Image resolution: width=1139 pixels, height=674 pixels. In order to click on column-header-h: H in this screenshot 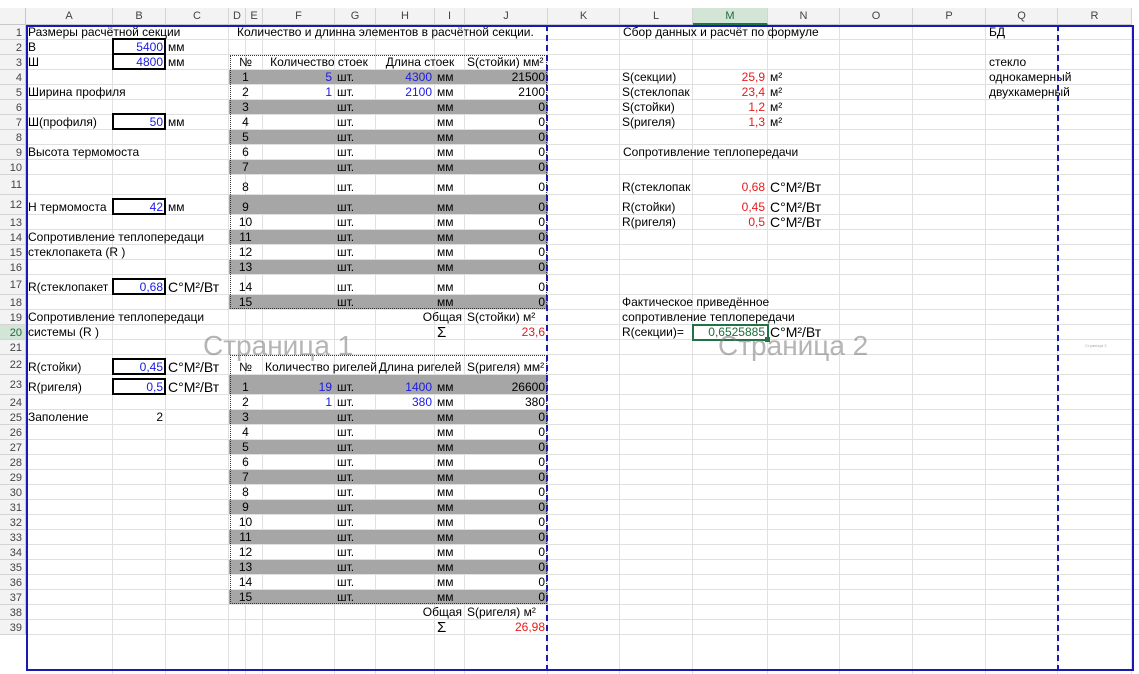, I will do `click(405, 16)`.